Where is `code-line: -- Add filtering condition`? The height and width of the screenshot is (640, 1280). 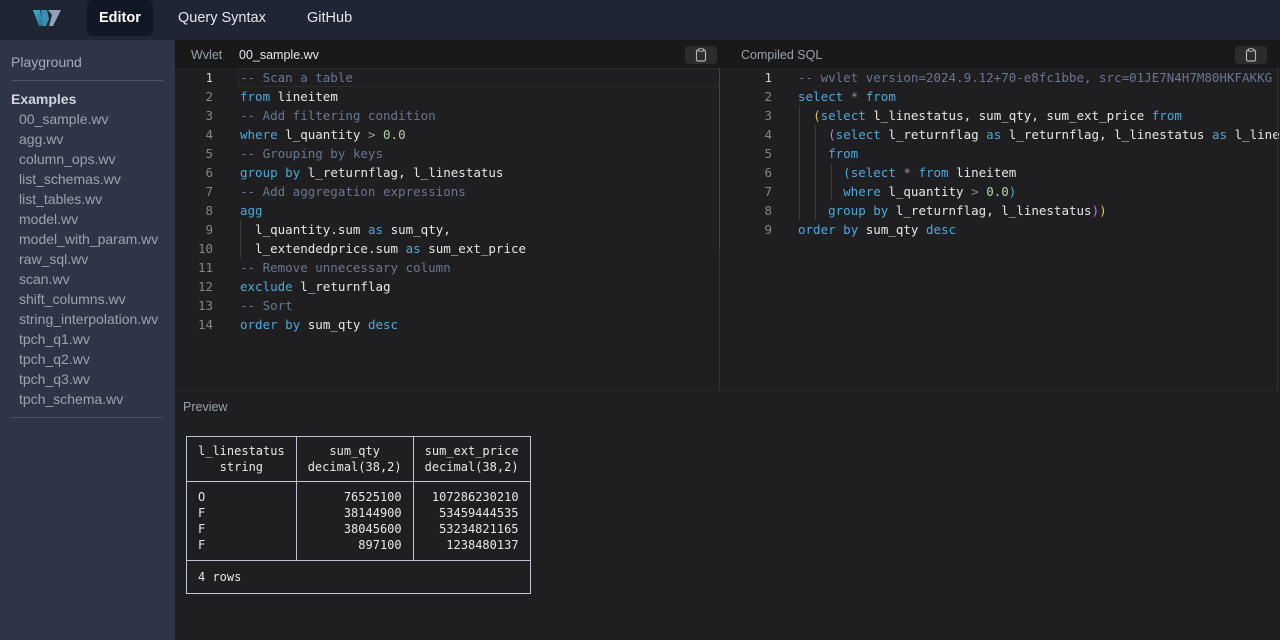 code-line: -- Add filtering condition is located at coordinates (338, 115).